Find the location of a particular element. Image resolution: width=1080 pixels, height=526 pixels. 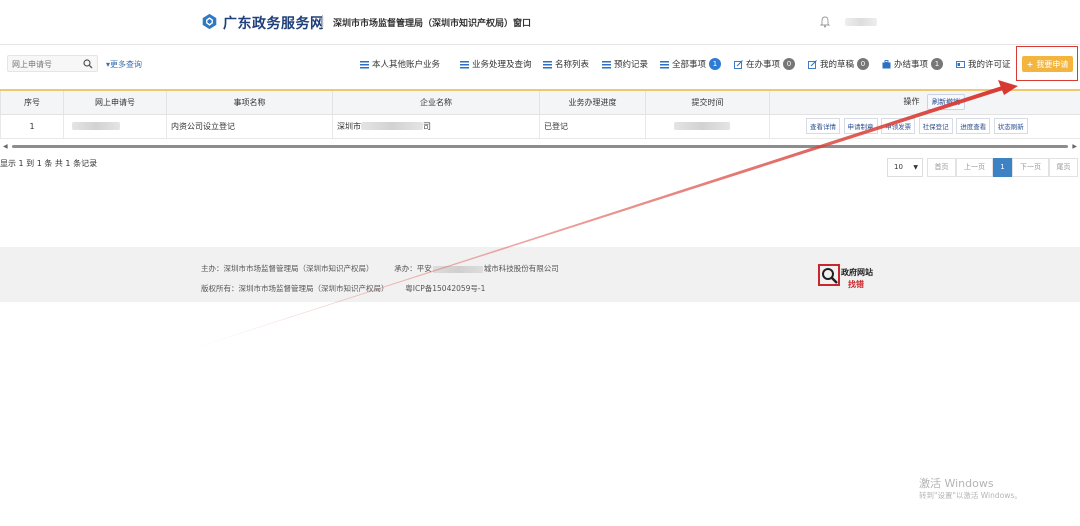

footer-undertake-suffix: 城市科技股份有限公司 is located at coordinates (521, 268).